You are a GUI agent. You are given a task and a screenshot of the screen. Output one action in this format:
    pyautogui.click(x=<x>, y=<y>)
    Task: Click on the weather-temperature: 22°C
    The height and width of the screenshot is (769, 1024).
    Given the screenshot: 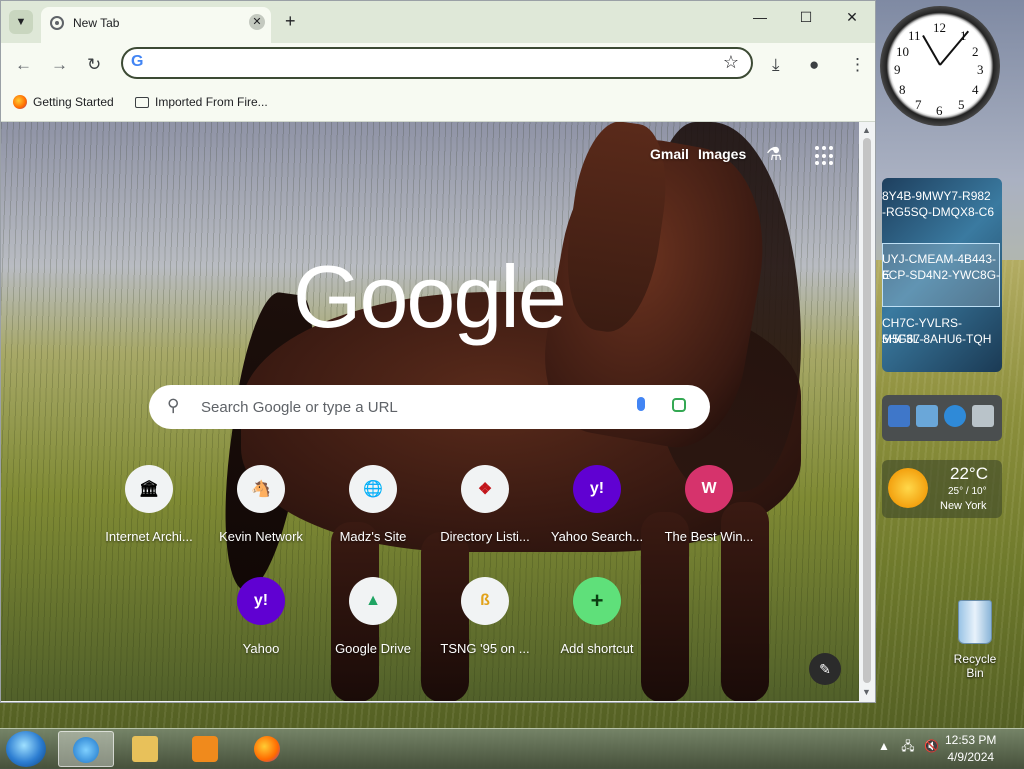 What is the action you would take?
    pyautogui.click(x=969, y=473)
    